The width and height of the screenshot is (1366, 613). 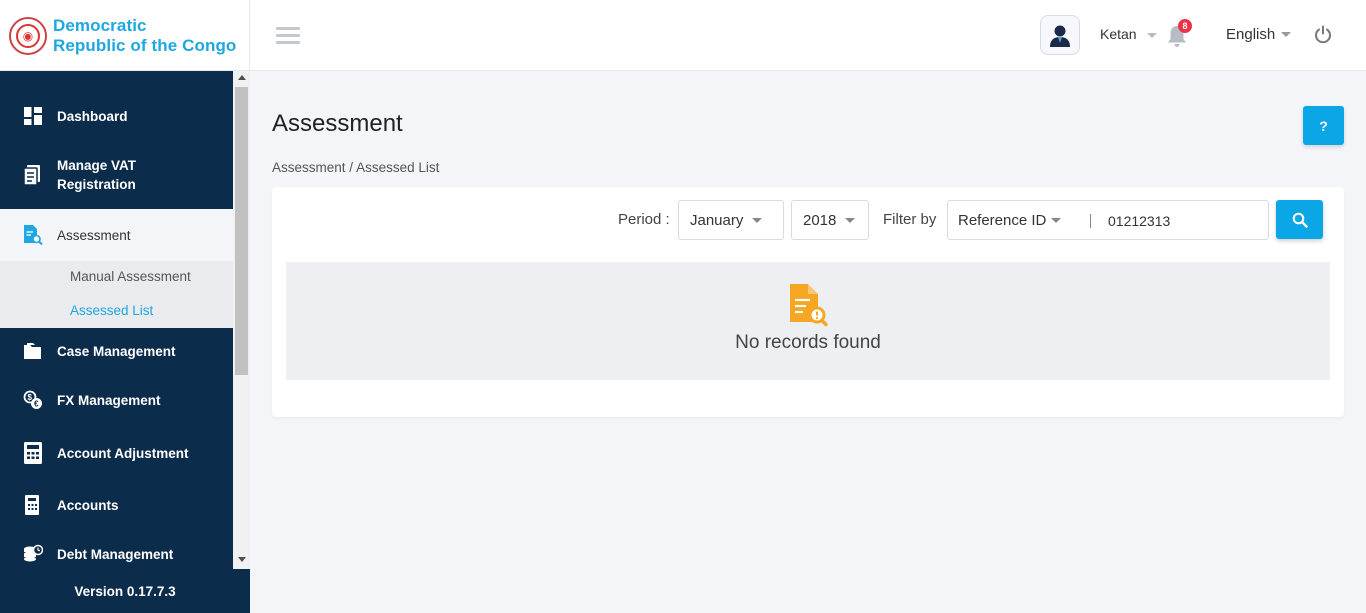 I want to click on sidebar-item-label: Dashboard, so click(x=92, y=116).